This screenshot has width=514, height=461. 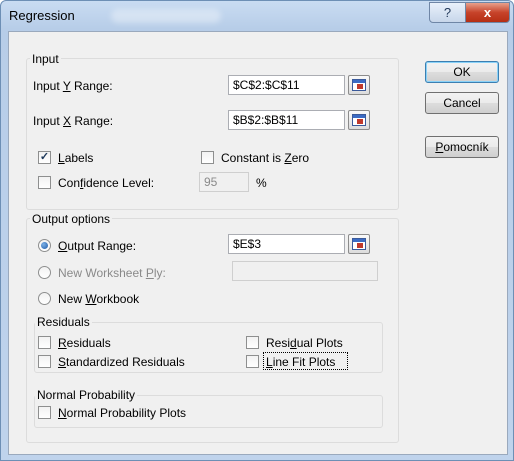 I want to click on new-worksheet-ply-field, so click(x=305, y=271).